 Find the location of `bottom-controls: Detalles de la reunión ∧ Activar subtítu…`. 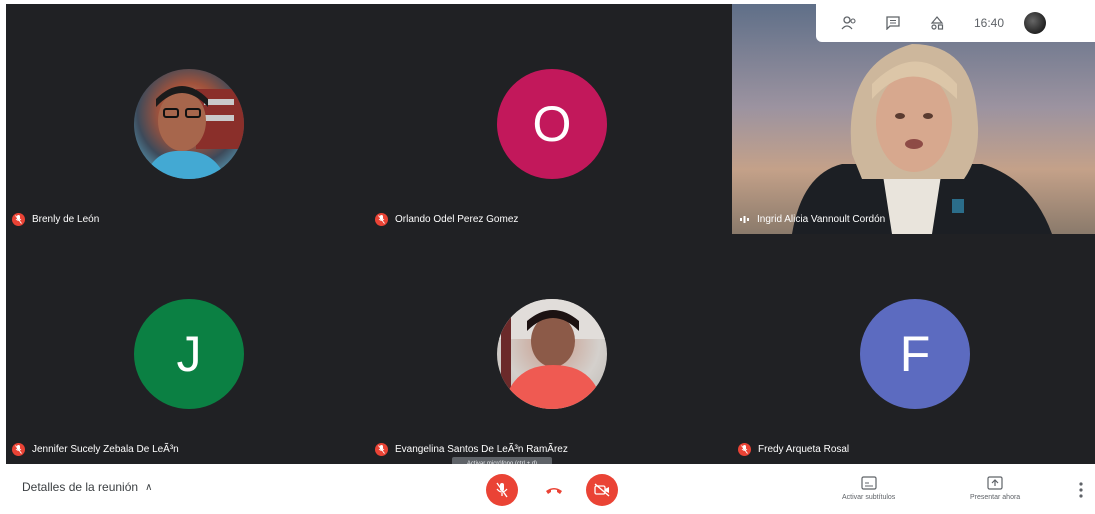

bottom-controls: Detalles de la reunión ∧ Activar subtítu… is located at coordinates (547, 489).